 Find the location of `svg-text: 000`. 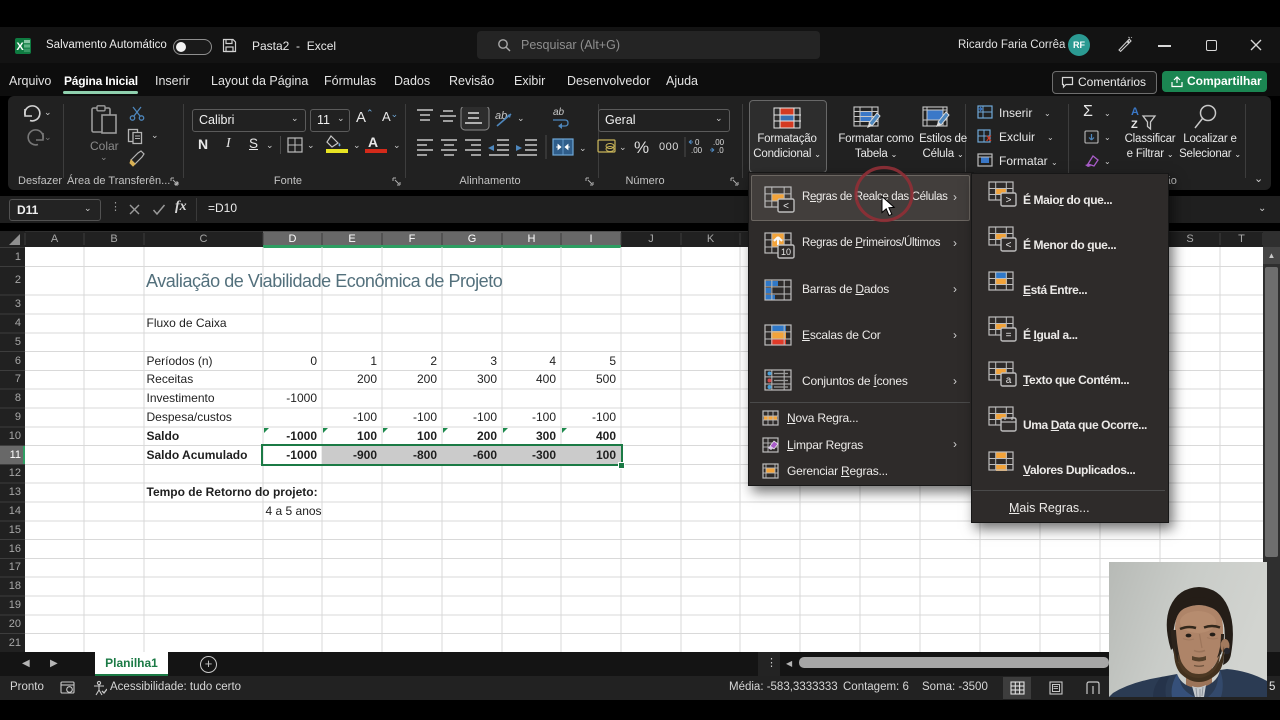

svg-text: 000 is located at coordinates (669, 147).